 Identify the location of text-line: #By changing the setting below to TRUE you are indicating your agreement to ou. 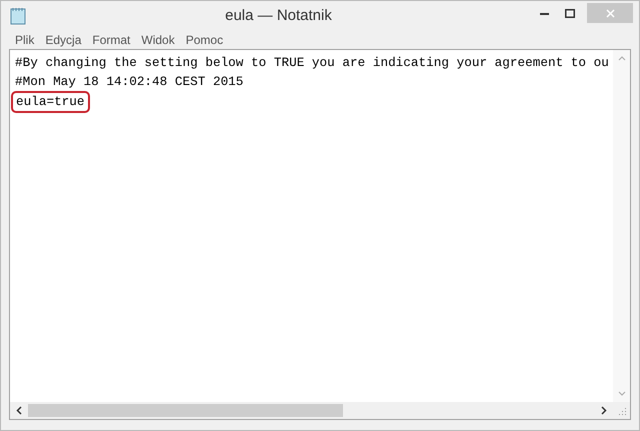
(312, 62).